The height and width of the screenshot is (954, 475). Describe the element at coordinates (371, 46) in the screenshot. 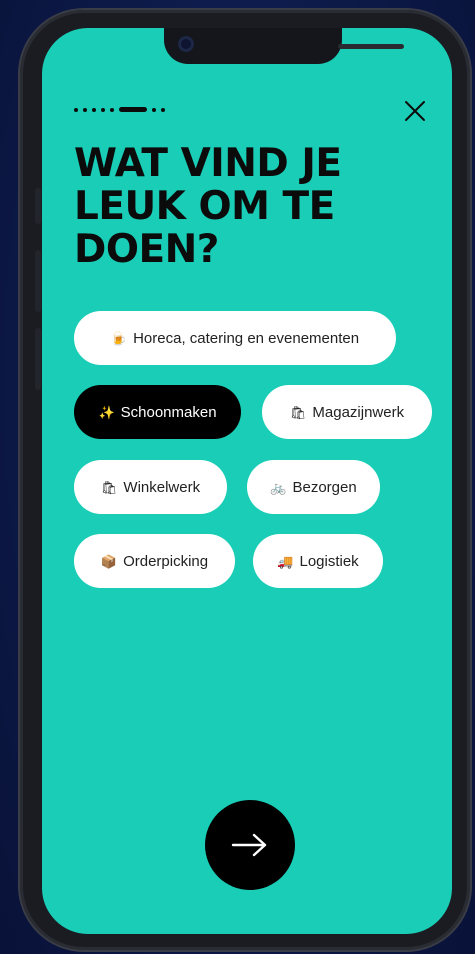

I see `speaker-grille` at that location.